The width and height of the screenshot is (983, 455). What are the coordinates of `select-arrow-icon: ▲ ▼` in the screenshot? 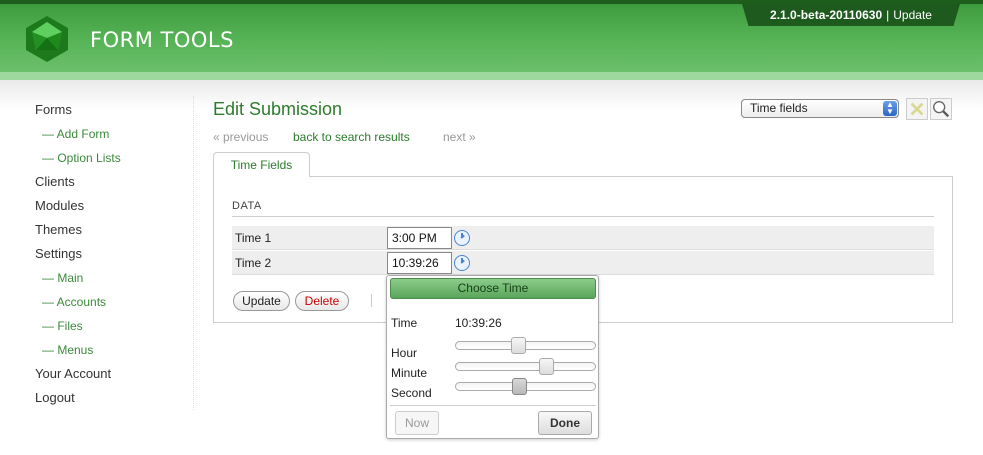 It's located at (890, 108).